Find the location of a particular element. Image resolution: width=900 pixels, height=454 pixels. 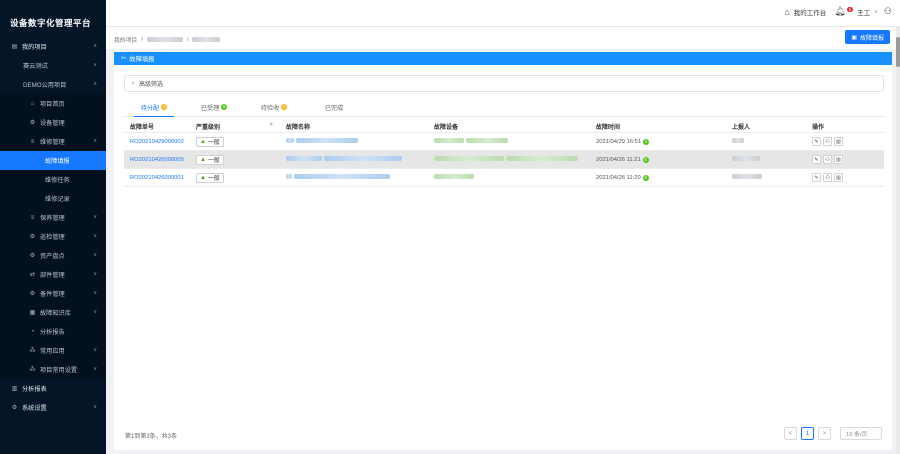

report-icon: ▥ is located at coordinates (14, 389).